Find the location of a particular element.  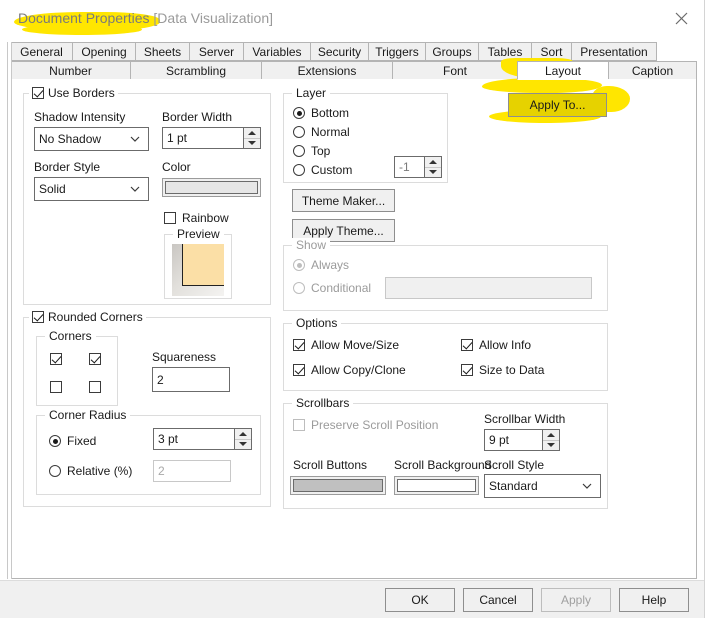

corner-radius-fixed-stepper: 3 pt is located at coordinates (202, 439).